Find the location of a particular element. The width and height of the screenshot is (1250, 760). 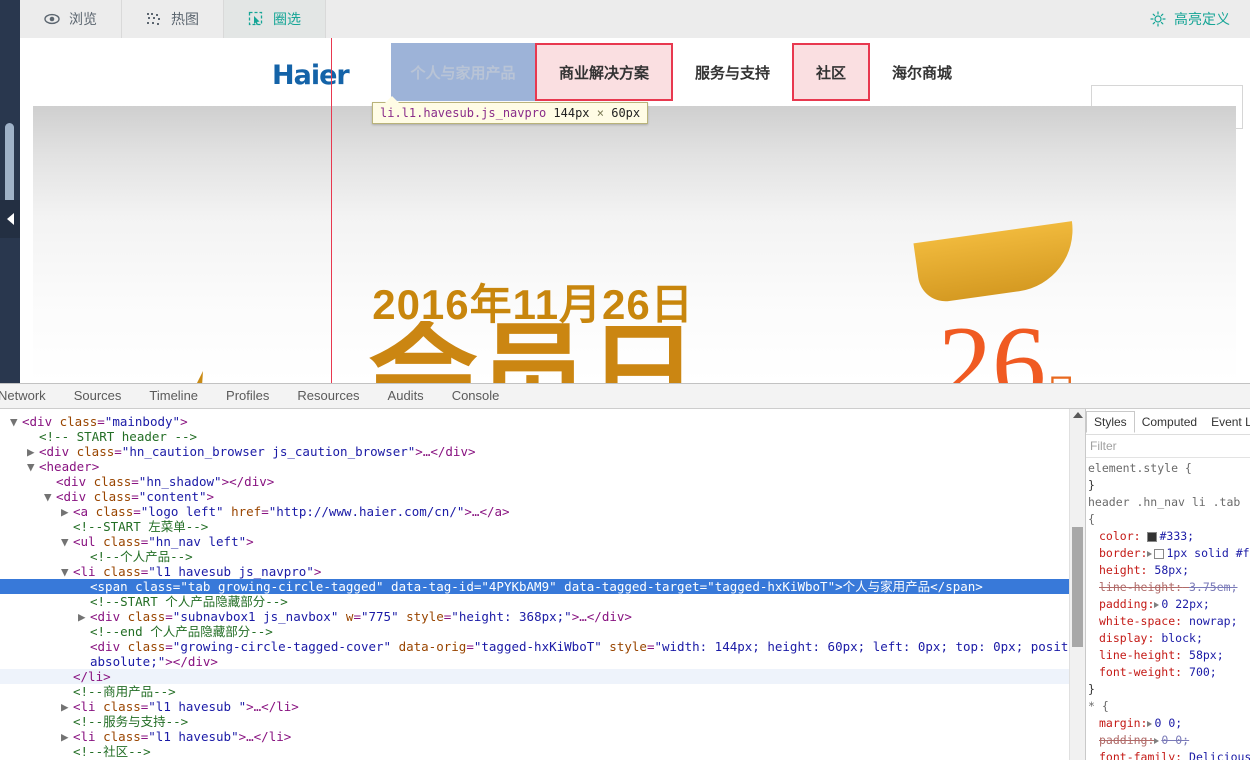

dom-tree-line: <!--START 左菜单--> is located at coordinates (542, 526).